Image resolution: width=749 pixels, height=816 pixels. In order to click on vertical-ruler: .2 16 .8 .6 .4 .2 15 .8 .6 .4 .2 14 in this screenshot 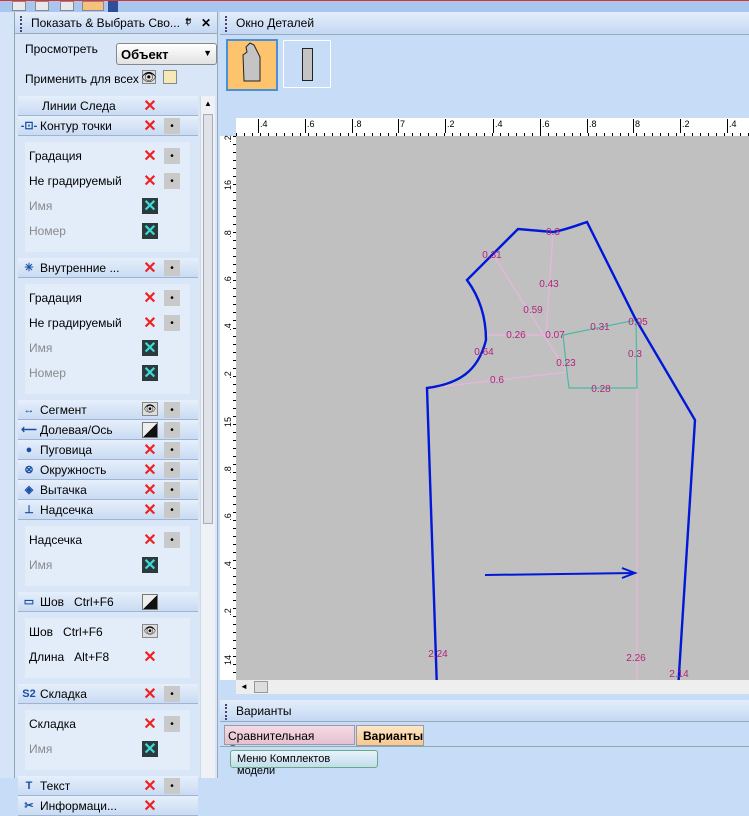, I will do `click(228, 407)`.